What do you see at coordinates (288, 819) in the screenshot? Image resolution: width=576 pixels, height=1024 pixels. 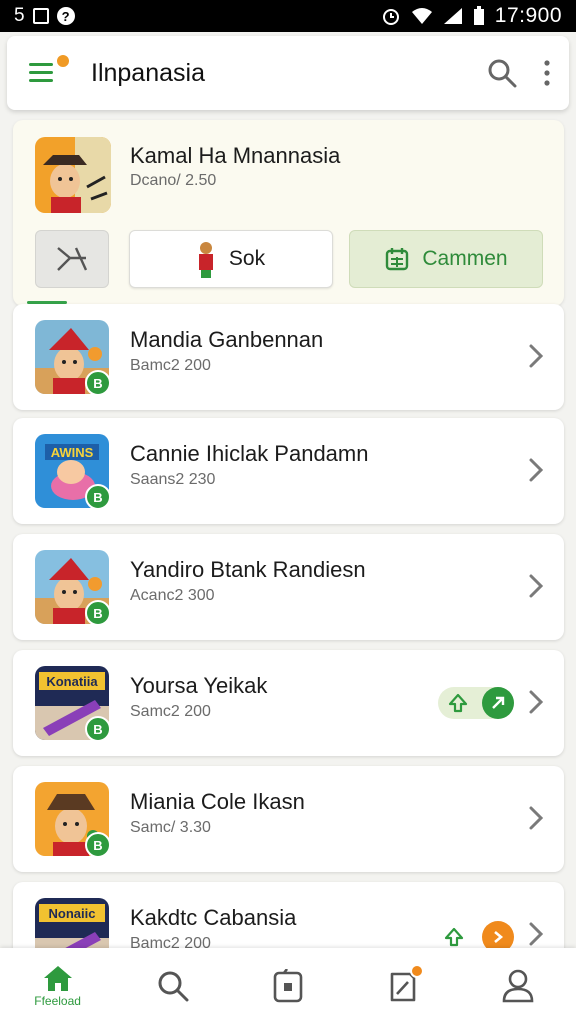 I see `list-item: B Miania Cole Ikasn Samc/ 3.30` at bounding box center [288, 819].